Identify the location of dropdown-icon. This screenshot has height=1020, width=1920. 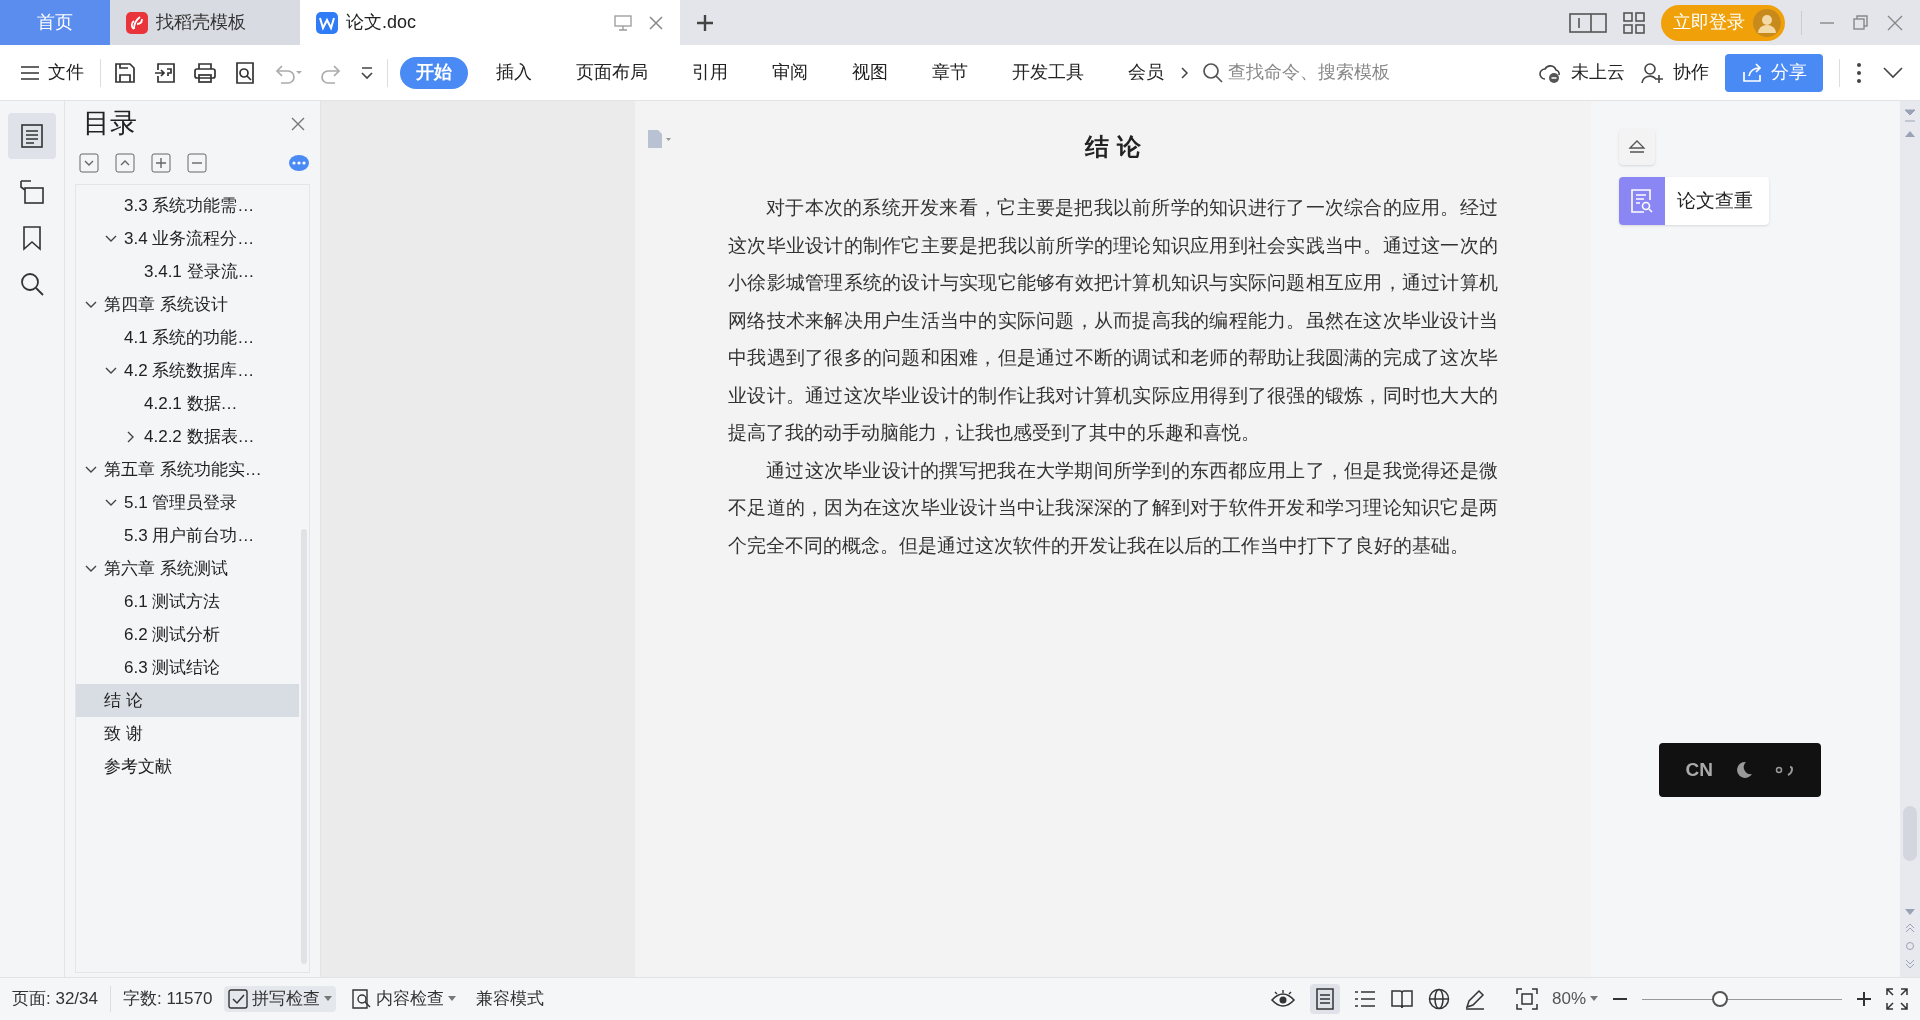
(367, 72).